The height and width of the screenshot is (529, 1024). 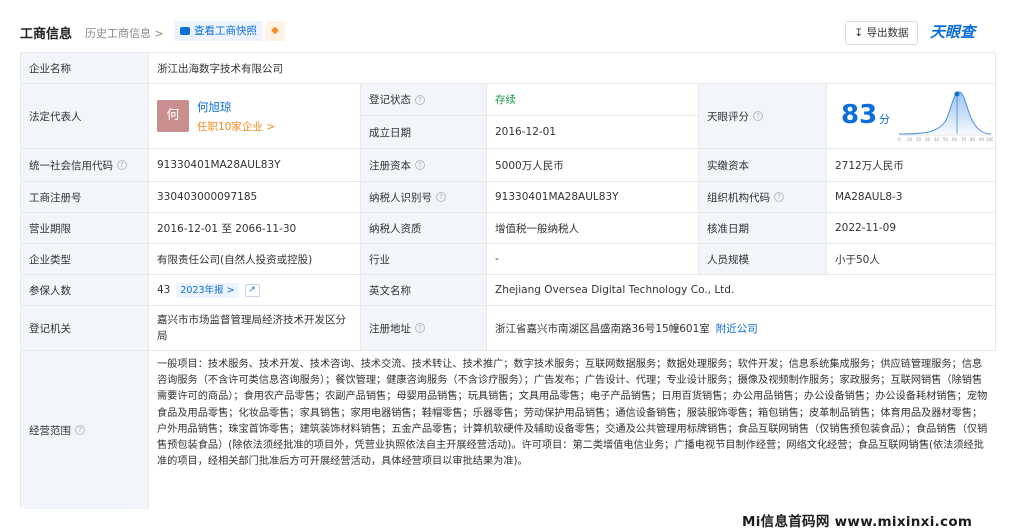 I want to click on section-title: 工商信息, so click(x=46, y=34).